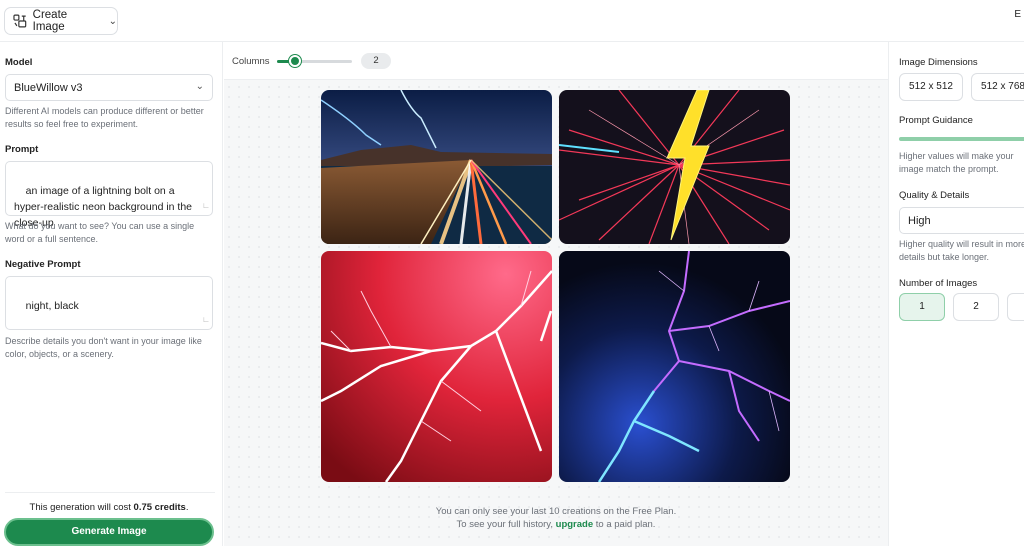 The image size is (1024, 546). I want to click on columns-value: 2, so click(376, 61).